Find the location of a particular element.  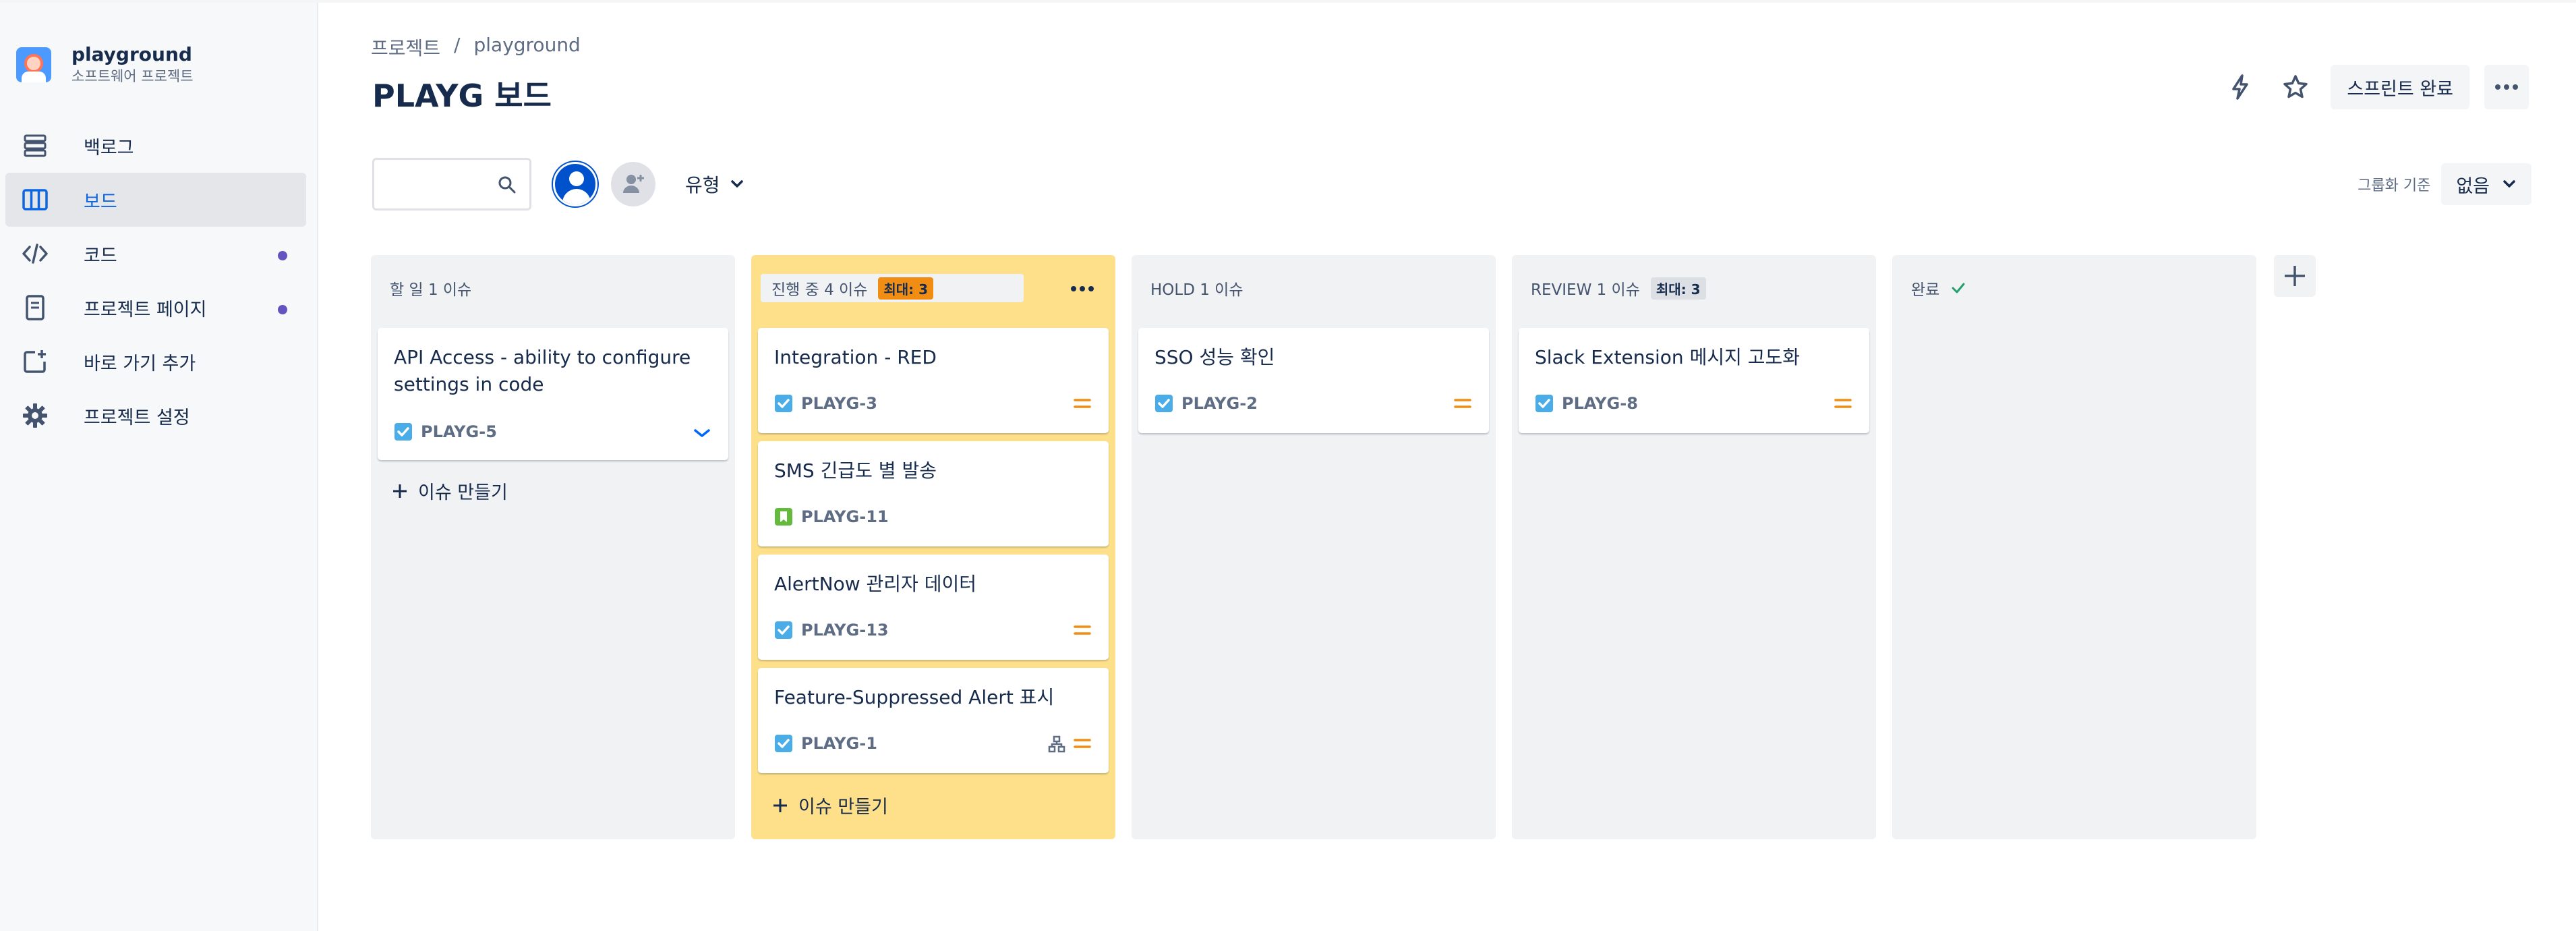

column-title: HOLD 1 이슈 is located at coordinates (1196, 290).